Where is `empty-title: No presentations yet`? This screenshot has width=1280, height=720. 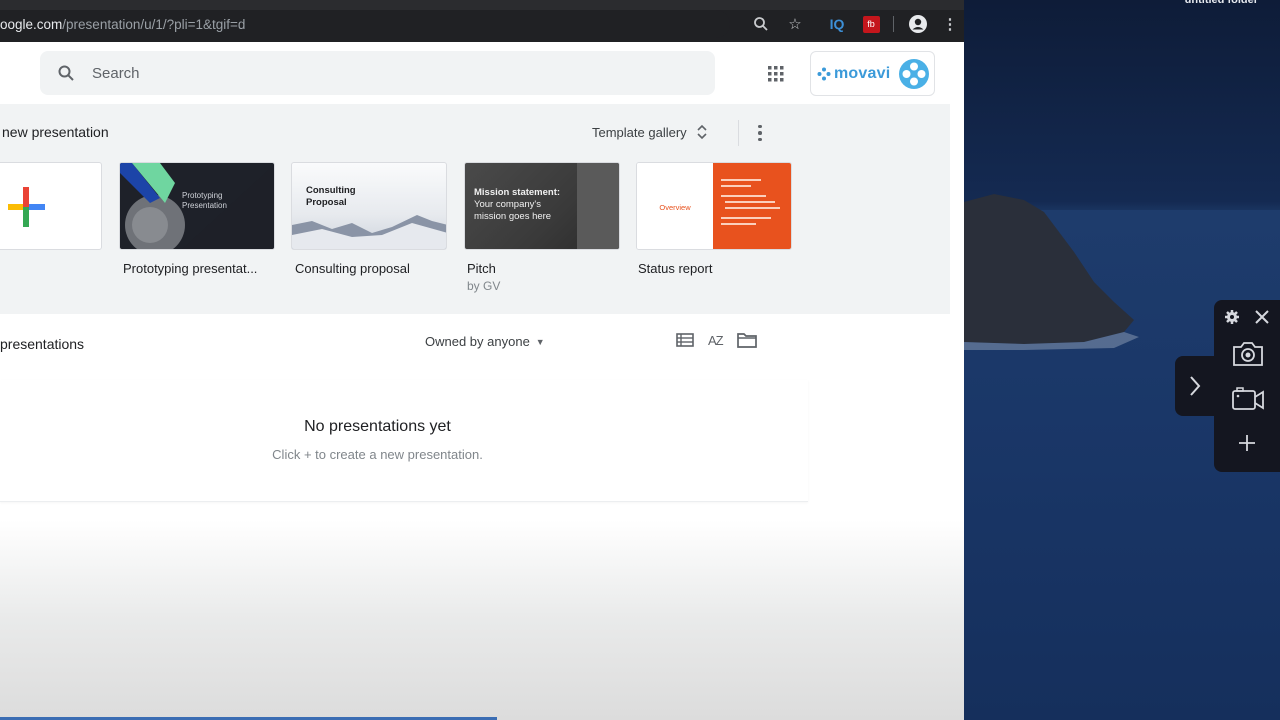
empty-title: No presentations yet is located at coordinates (377, 426).